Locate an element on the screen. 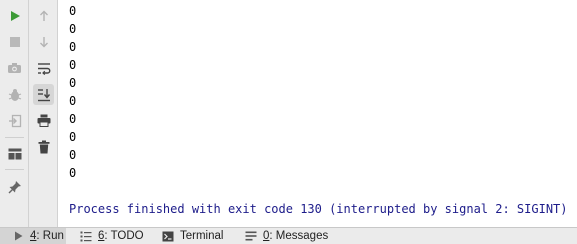 Image resolution: width=577 pixels, height=244 pixels. exit-button is located at coordinates (14, 120).